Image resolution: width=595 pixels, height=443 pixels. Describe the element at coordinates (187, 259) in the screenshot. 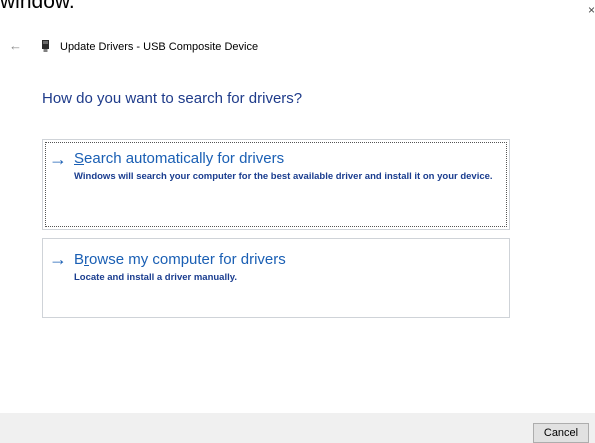

I see `option-title-rest: owse my computer for drivers` at that location.